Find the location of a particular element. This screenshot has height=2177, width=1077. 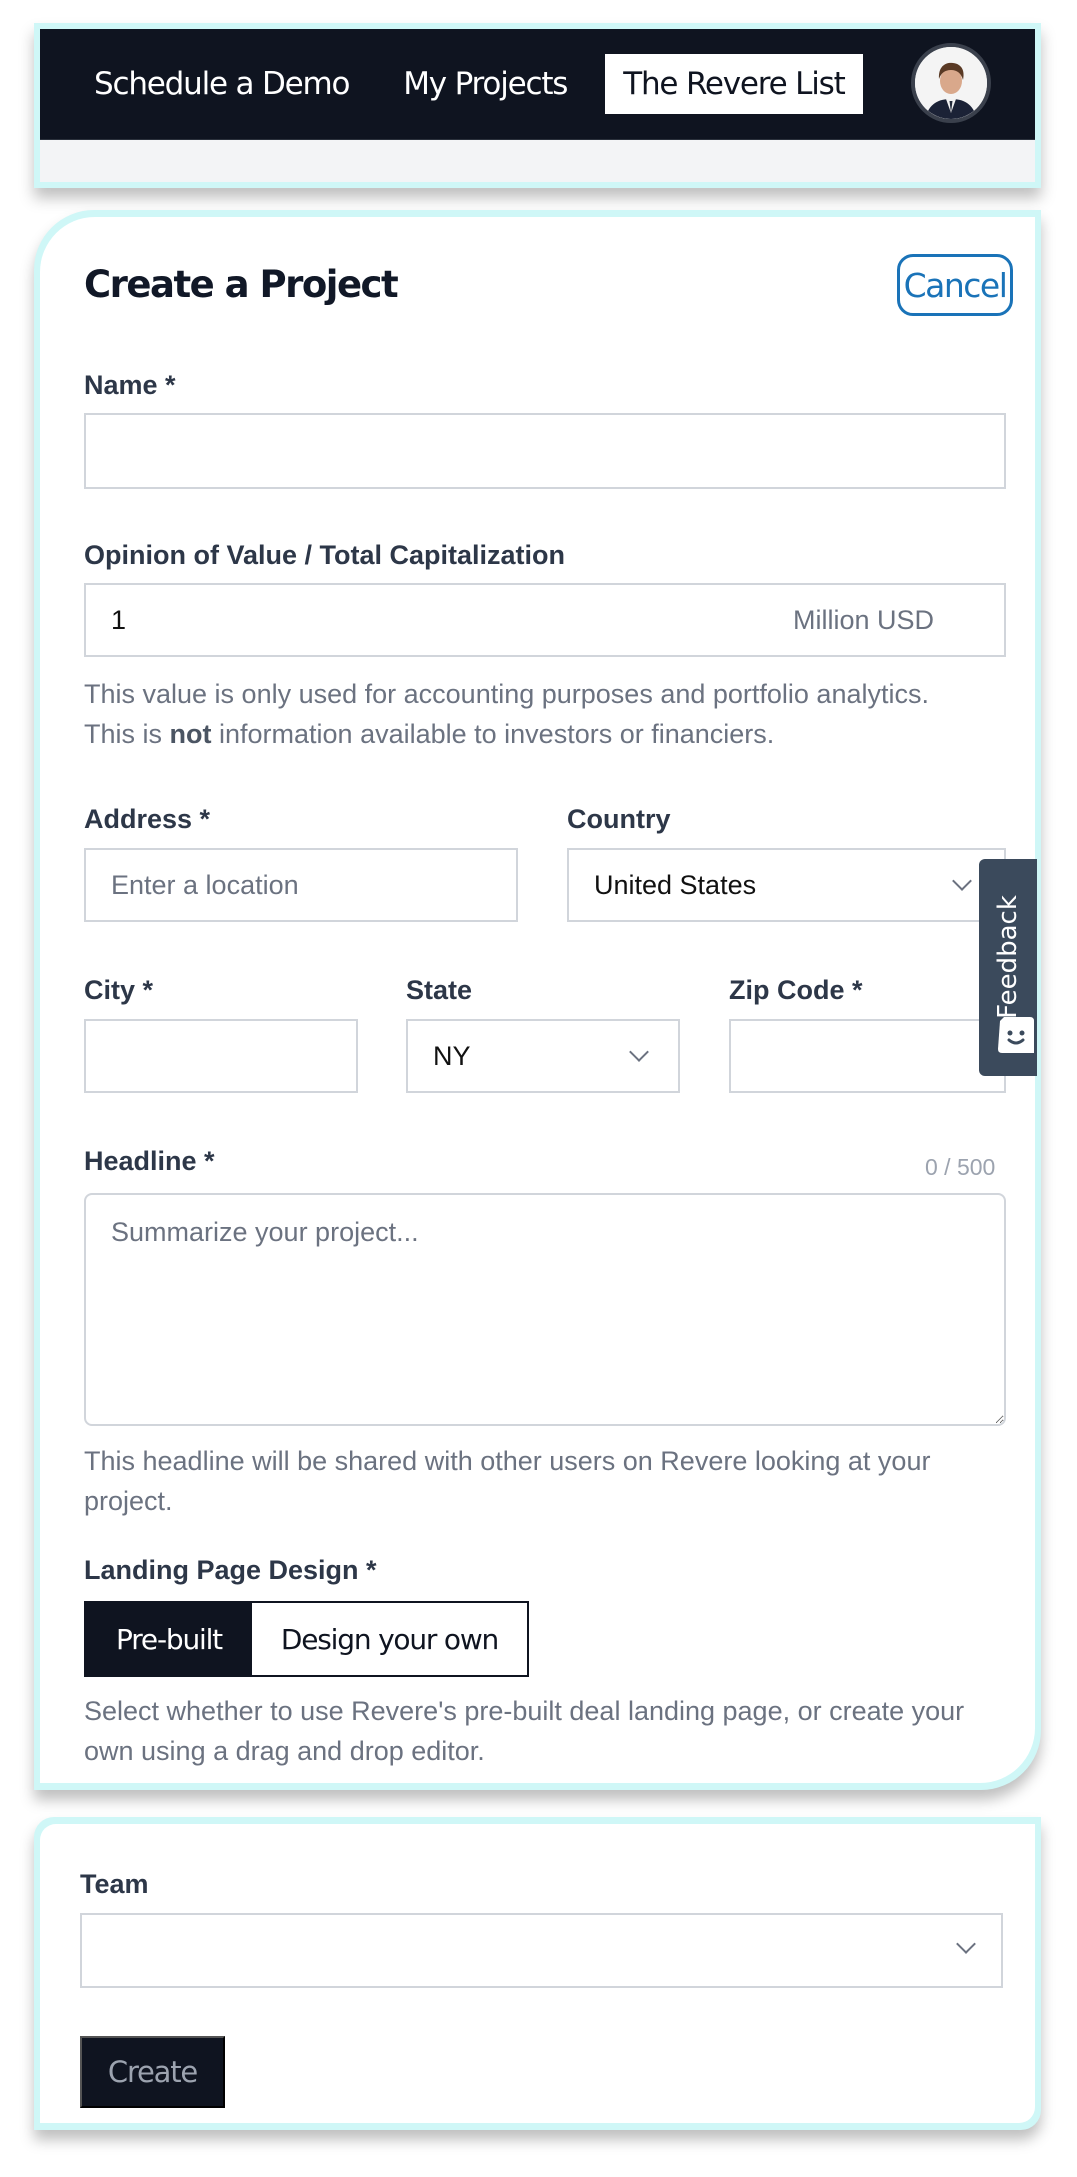

user-avatar is located at coordinates (951, 83).